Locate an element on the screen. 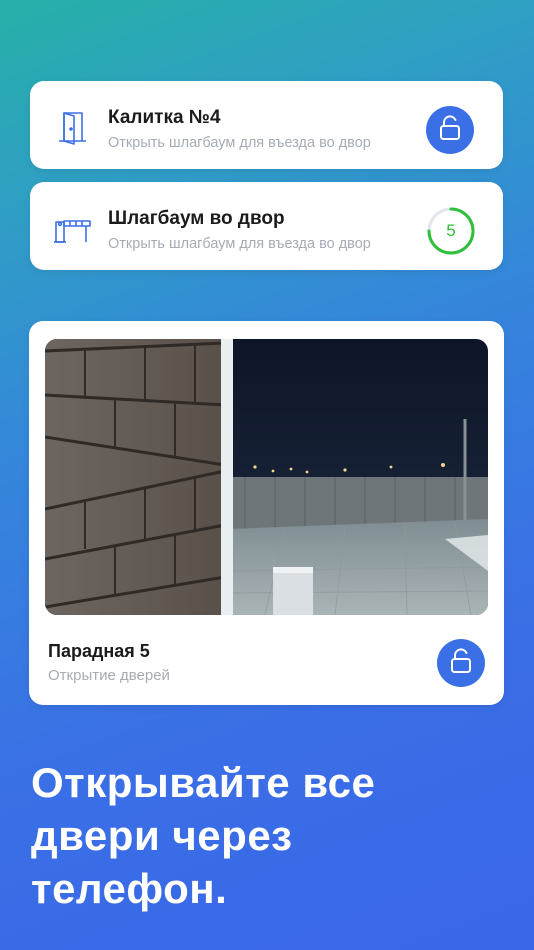 The image size is (534, 950). barrier-icon is located at coordinates (72, 228).